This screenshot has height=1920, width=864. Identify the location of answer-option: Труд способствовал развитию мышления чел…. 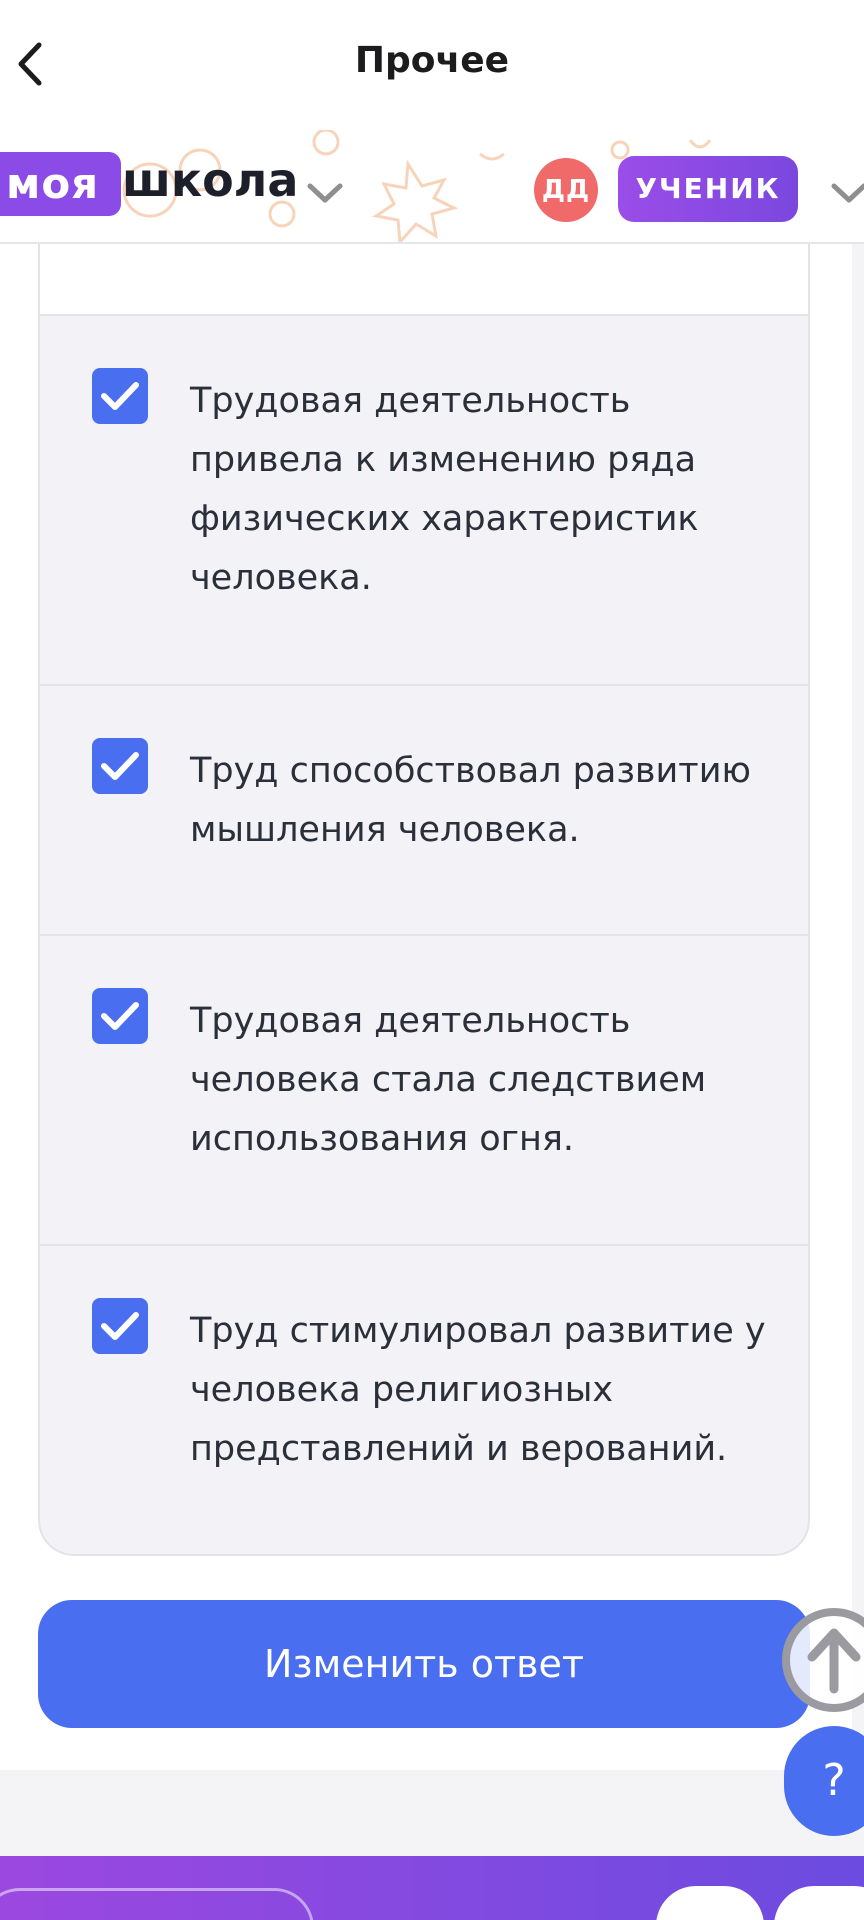
(424, 811).